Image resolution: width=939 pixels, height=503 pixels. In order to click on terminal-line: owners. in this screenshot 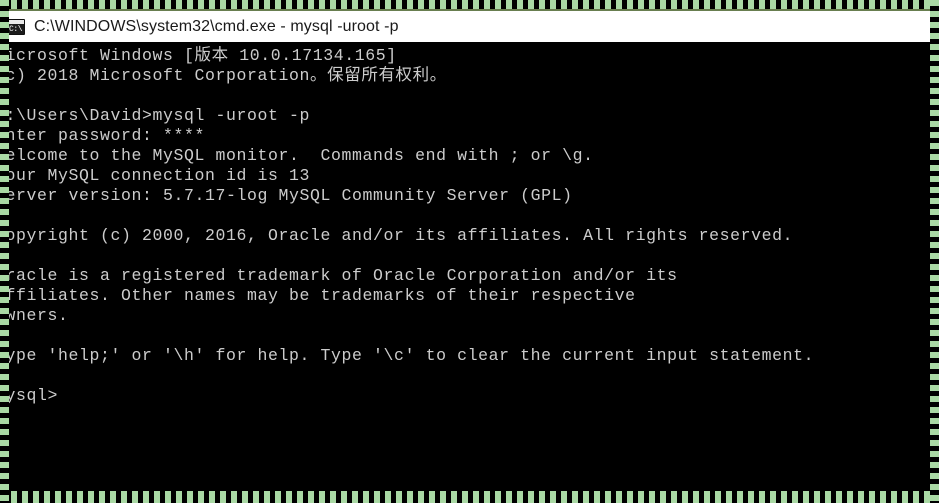, I will do `click(34, 315)`.